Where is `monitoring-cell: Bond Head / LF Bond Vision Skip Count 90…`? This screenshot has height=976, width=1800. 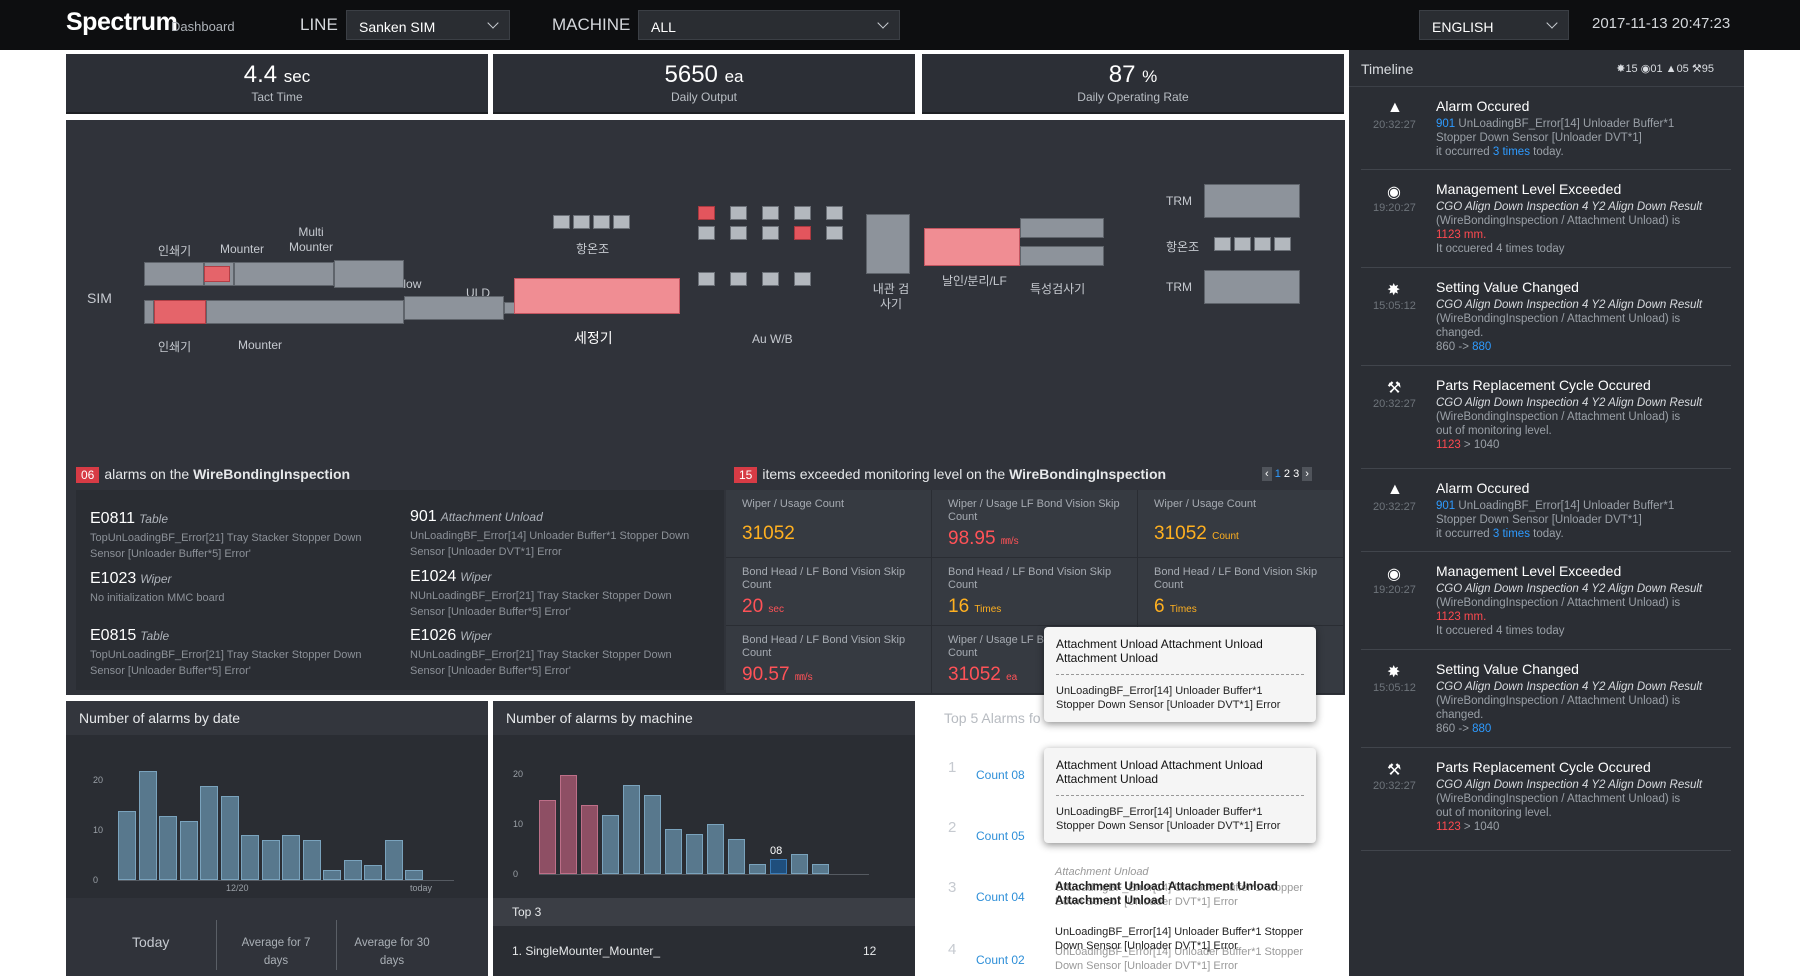 monitoring-cell: Bond Head / LF Bond Vision Skip Count 90… is located at coordinates (829, 660).